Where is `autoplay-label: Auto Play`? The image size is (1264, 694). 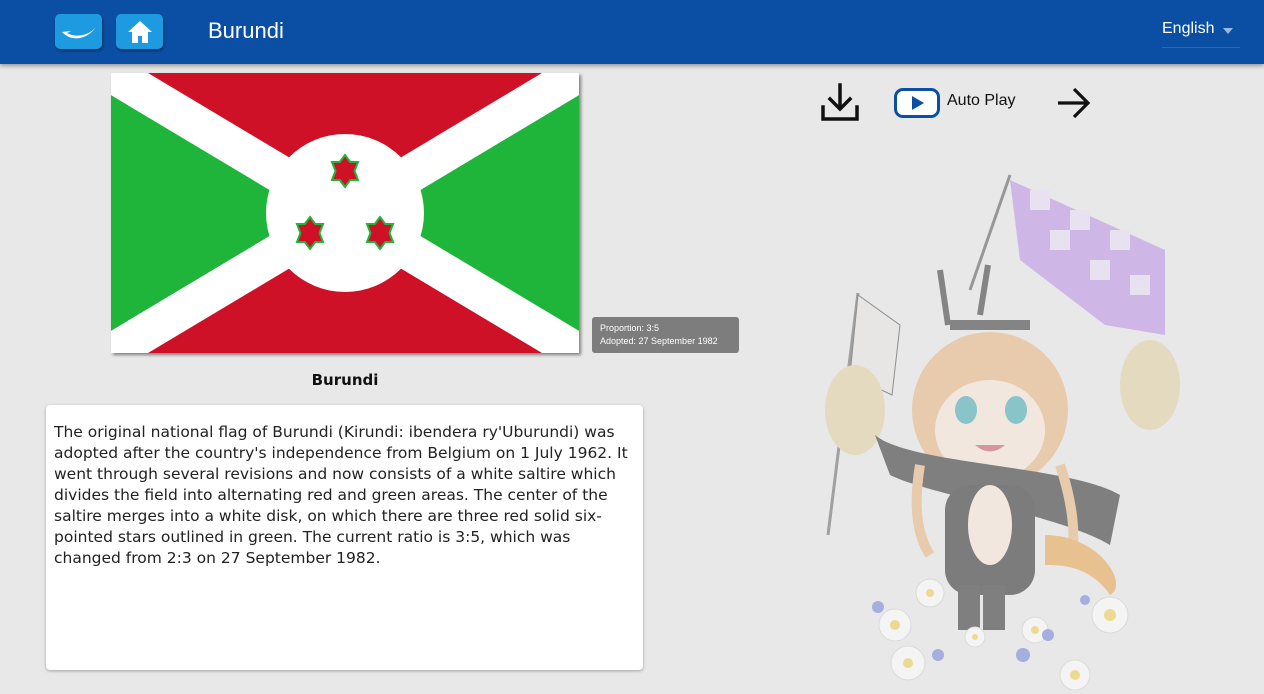
autoplay-label: Auto Play is located at coordinates (981, 100).